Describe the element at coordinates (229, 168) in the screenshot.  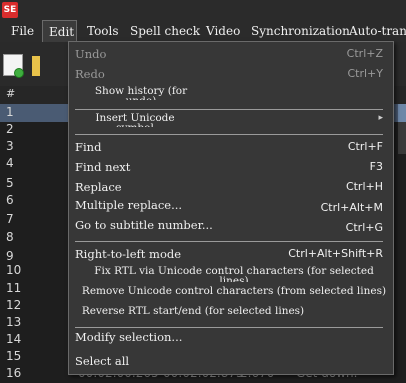
I see `menu-item-find-next: Find next F3` at that location.